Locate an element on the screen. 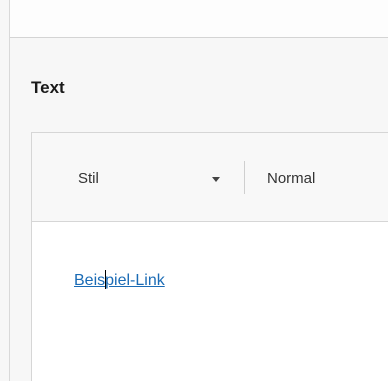  link-text-end: piel-Link is located at coordinates (135, 280).